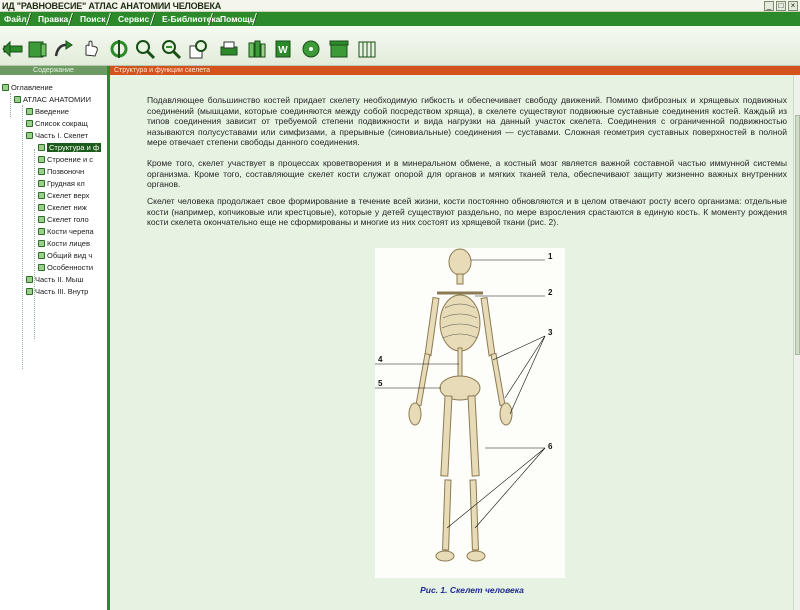  Describe the element at coordinates (91, 49) in the screenshot. I see `hand-pointer-icon` at that location.